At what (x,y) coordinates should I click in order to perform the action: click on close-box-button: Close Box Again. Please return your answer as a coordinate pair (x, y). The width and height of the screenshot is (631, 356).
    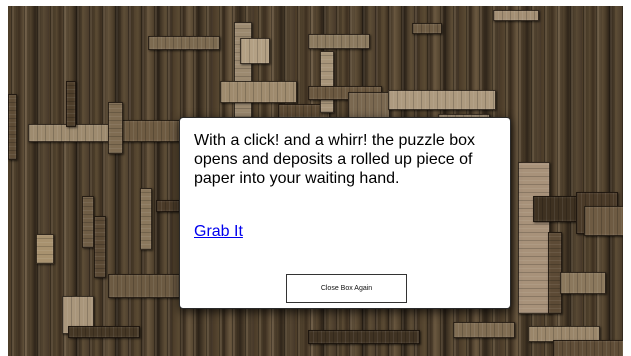
    Looking at the image, I should click on (346, 288).